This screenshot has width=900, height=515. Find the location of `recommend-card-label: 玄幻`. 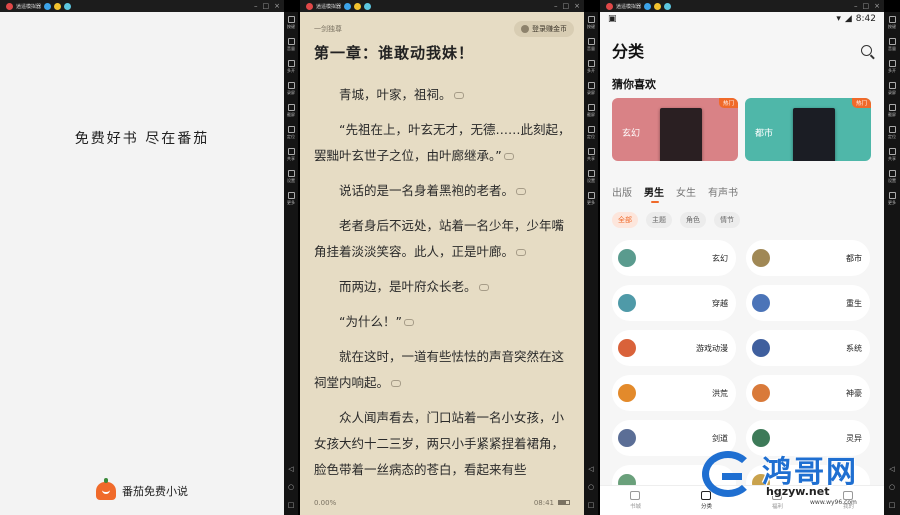

recommend-card-label: 玄幻 is located at coordinates (631, 134).